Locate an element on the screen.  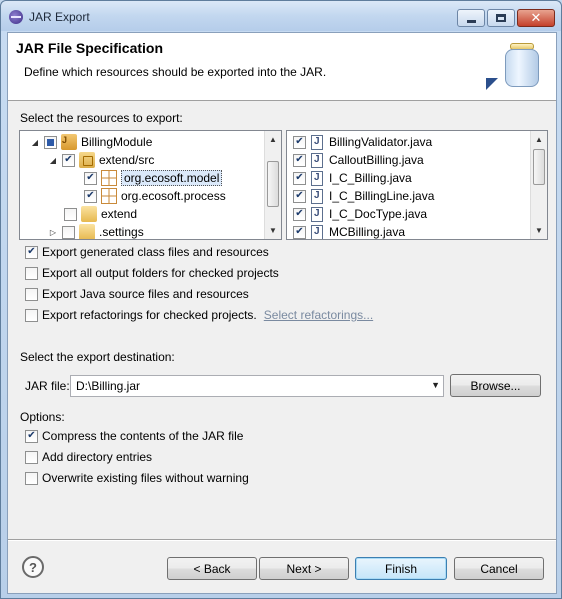
title-bar: JAR Export ✕ is located at coordinates (281, 16).